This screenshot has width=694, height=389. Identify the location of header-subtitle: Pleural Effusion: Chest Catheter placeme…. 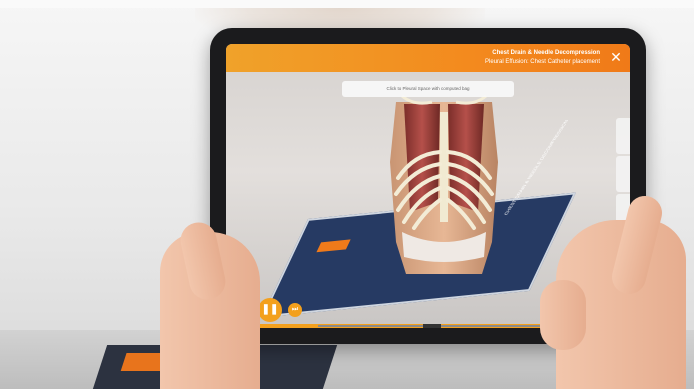
(542, 62).